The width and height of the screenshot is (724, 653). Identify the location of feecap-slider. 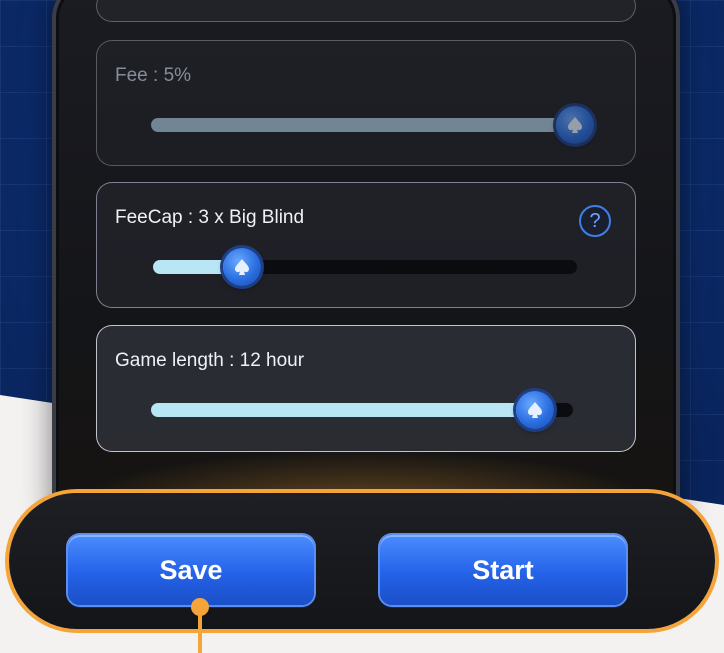
(365, 267).